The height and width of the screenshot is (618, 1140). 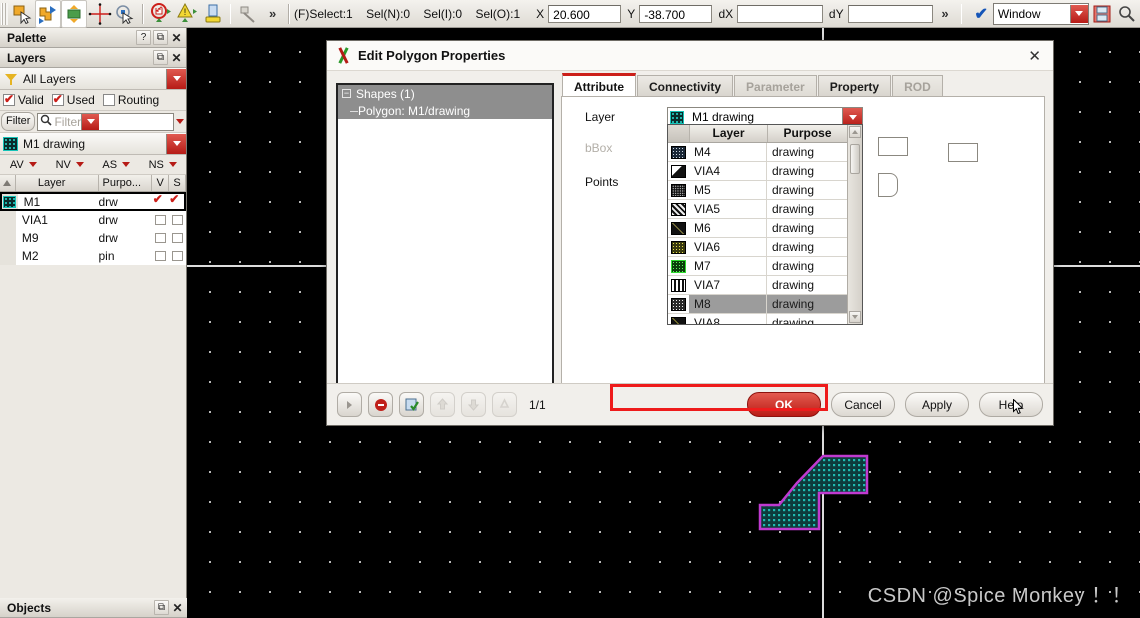 I want to click on list-item: VIA5 drawing, so click(x=757, y=209).